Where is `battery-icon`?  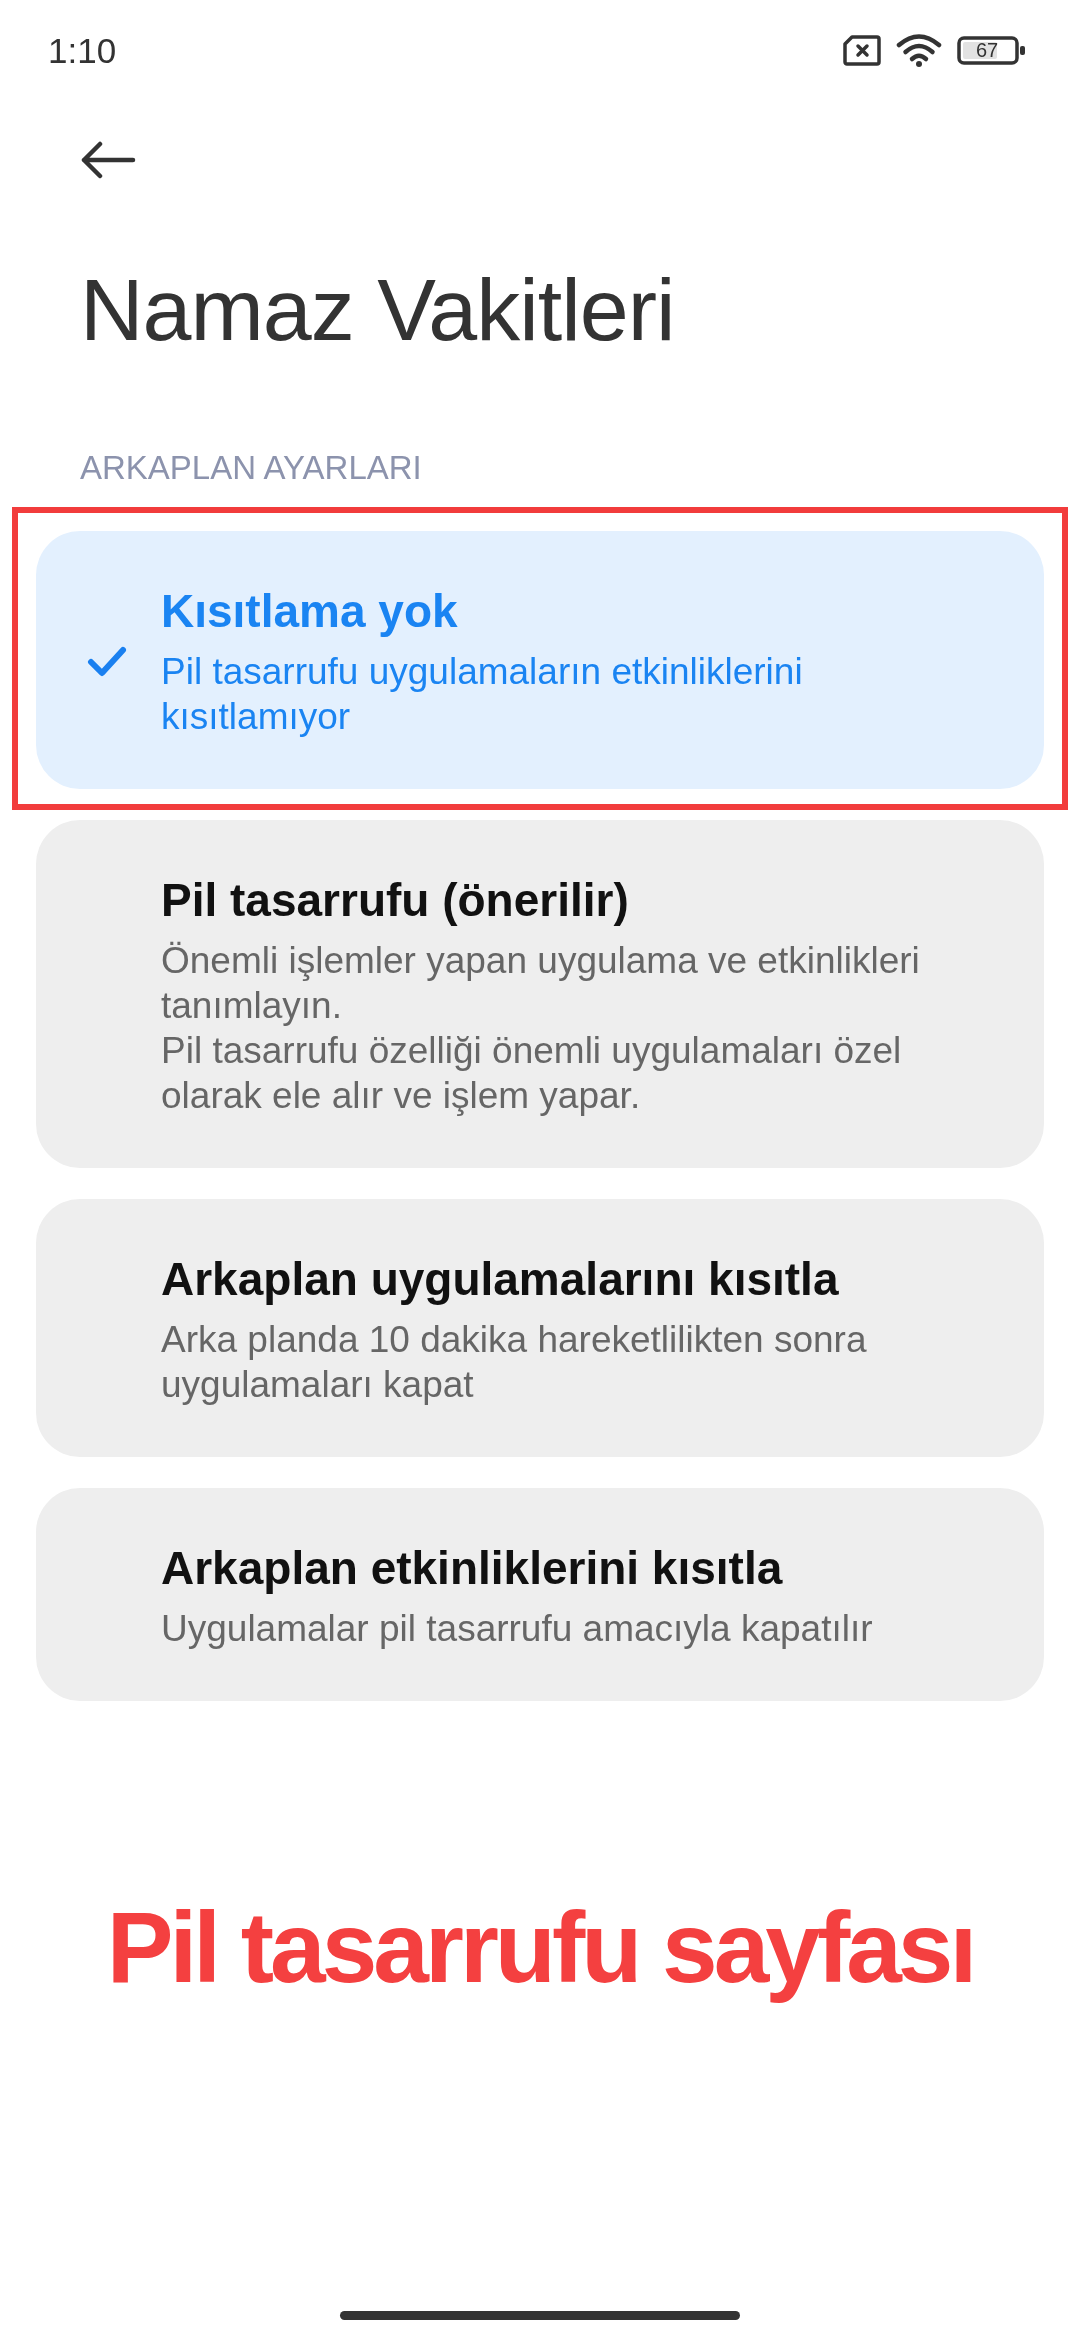
battery-icon is located at coordinates (991, 50).